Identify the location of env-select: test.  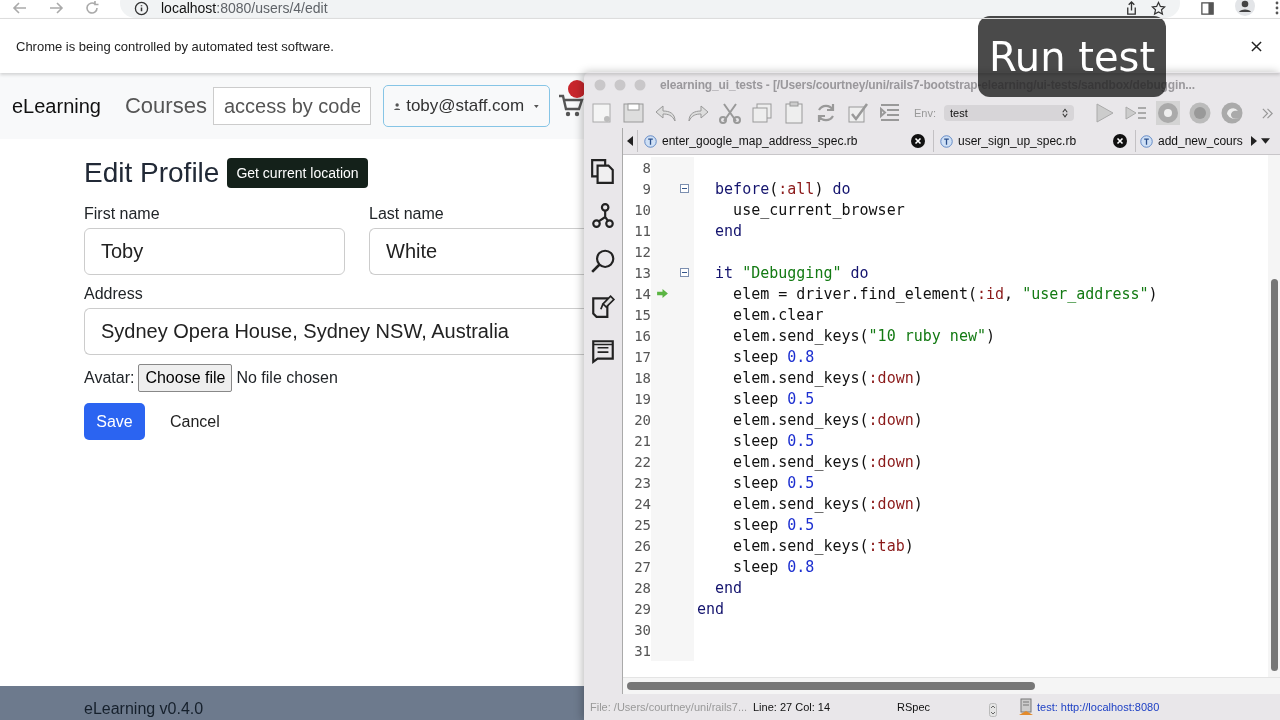
(1009, 113).